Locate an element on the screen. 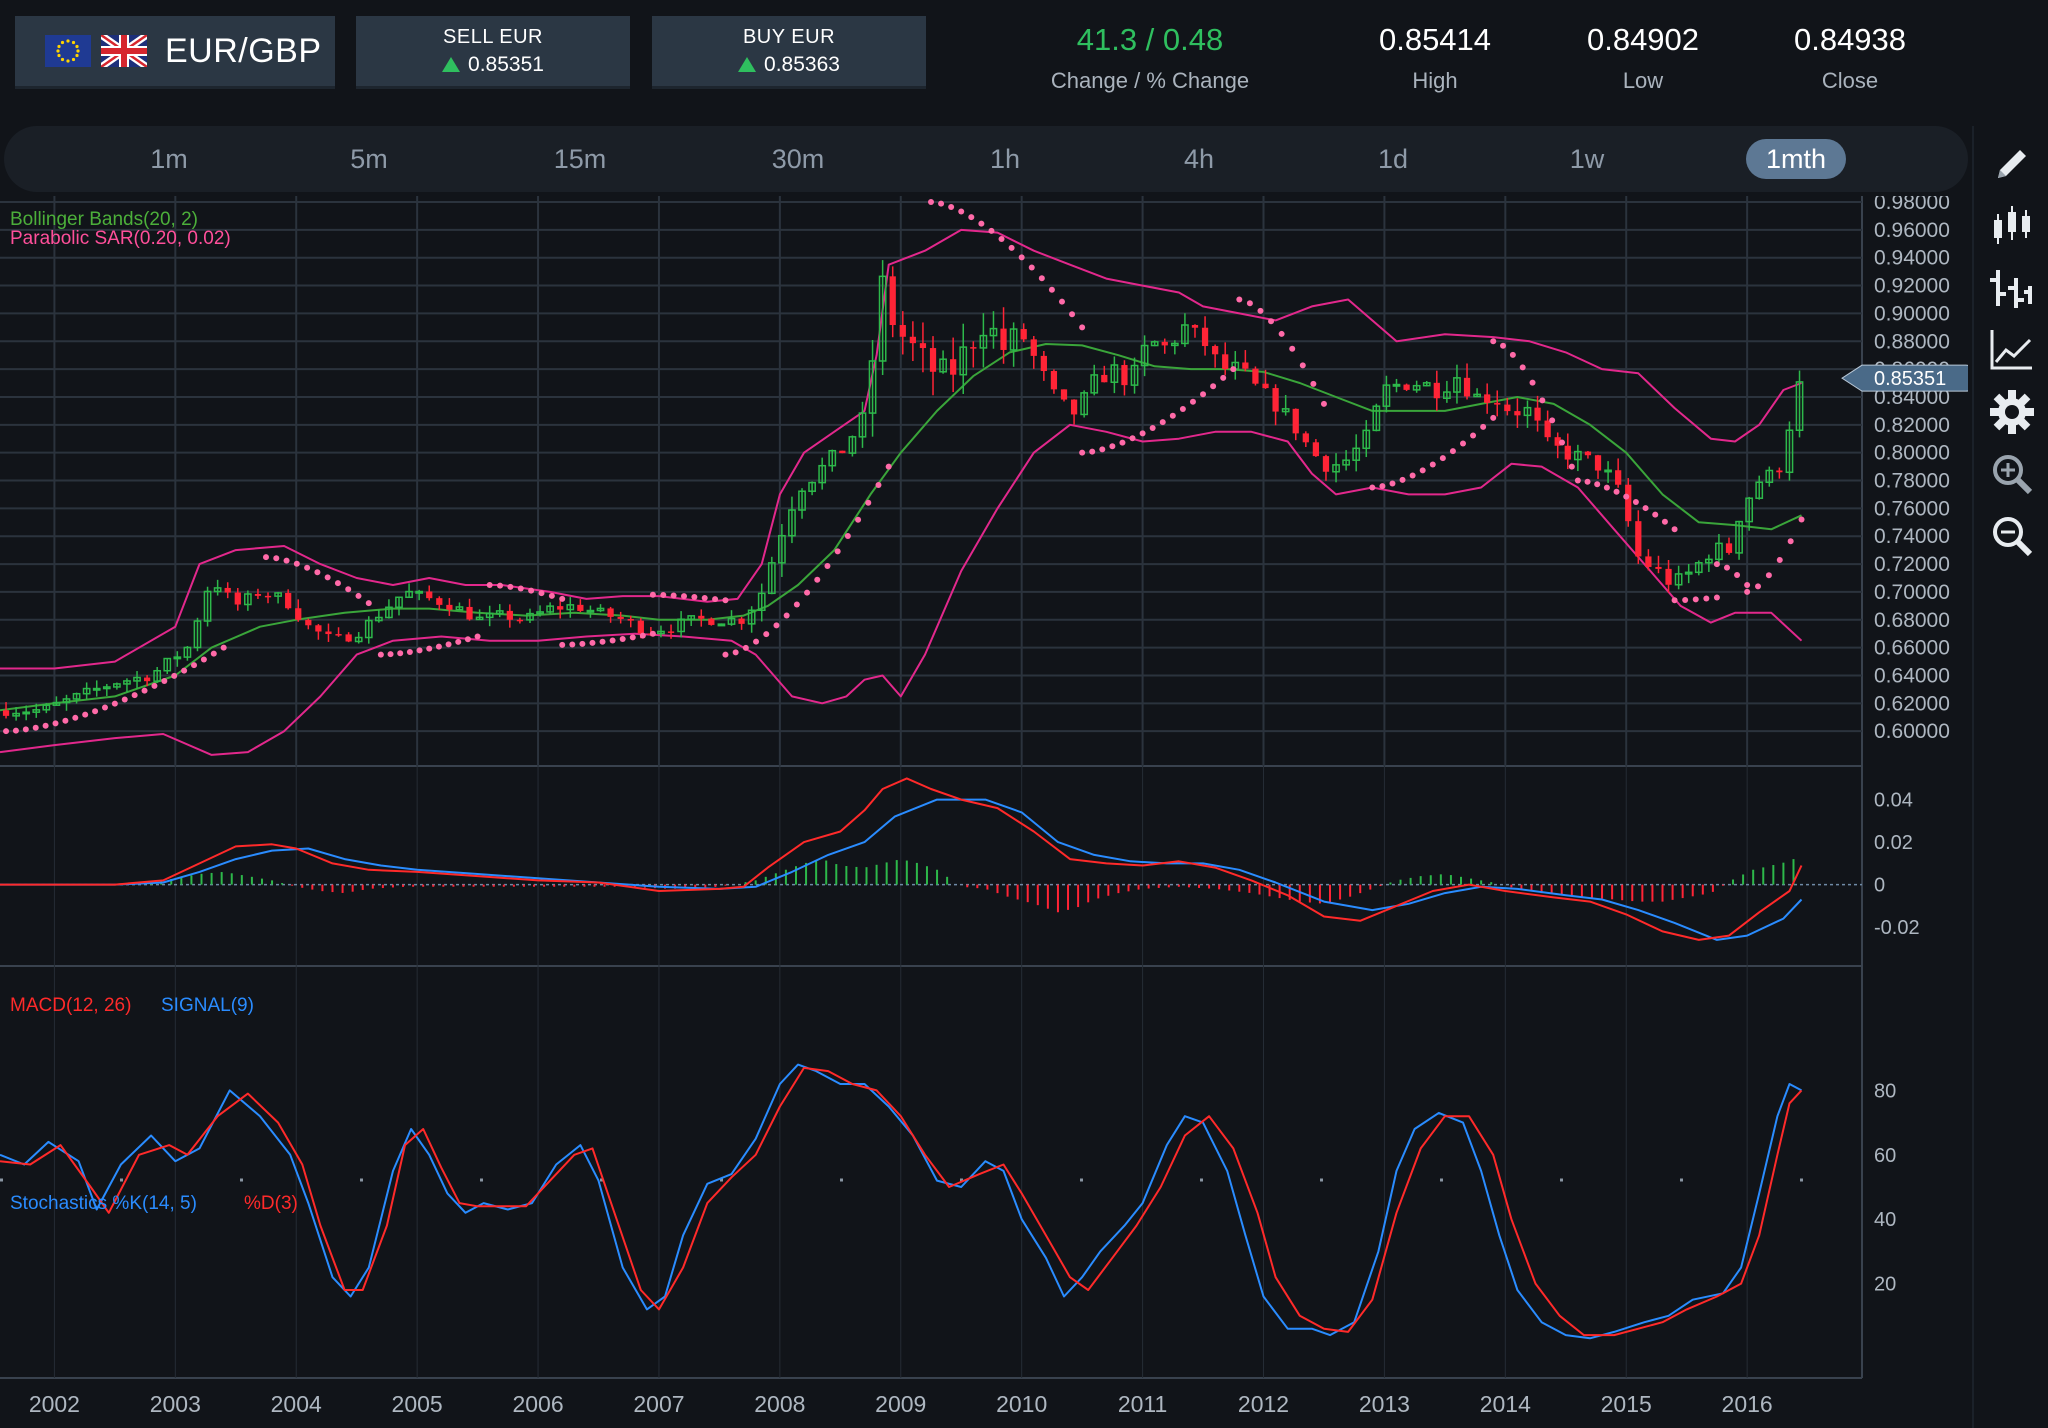 Image resolution: width=2048 pixels, height=1428 pixels. timeframe-1m: 1m is located at coordinates (169, 159).